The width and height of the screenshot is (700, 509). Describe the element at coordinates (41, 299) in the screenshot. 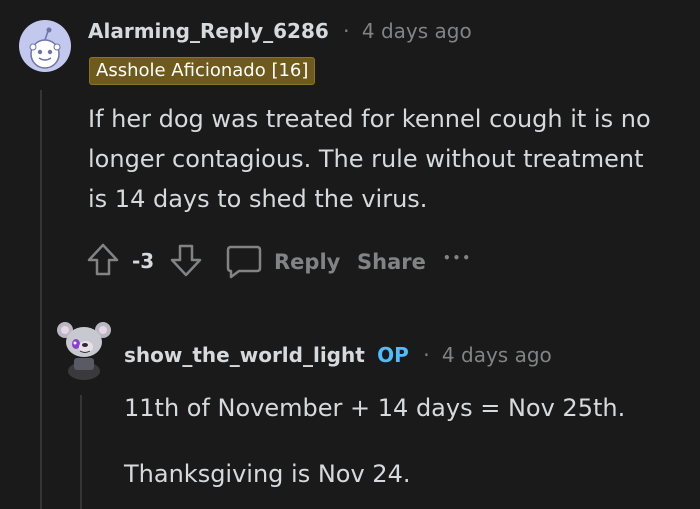

I see `thread-line-main` at that location.